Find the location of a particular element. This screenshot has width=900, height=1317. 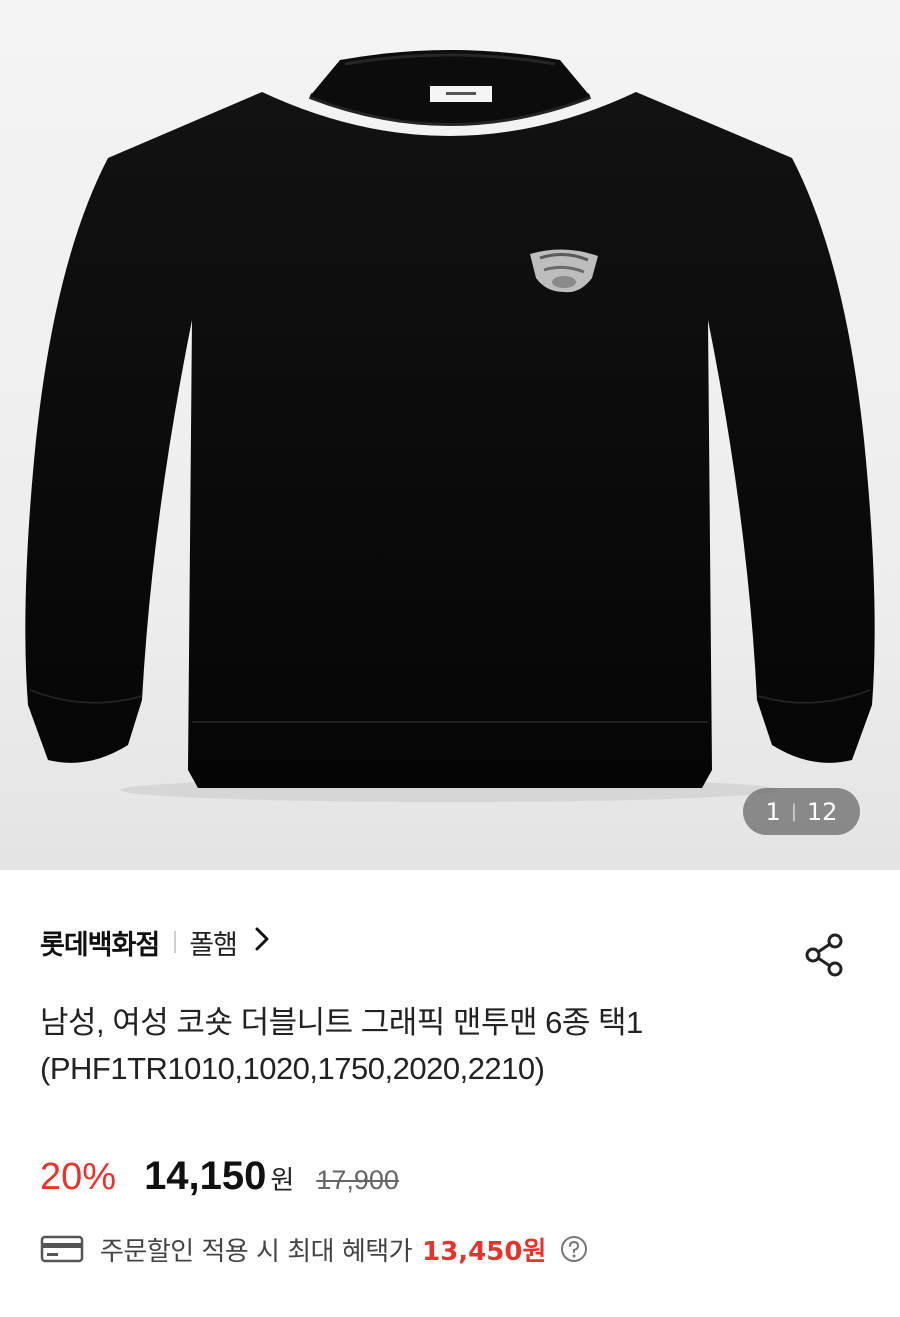

brand-link: 롯데백화점 폴햄 is located at coordinates (155, 942).